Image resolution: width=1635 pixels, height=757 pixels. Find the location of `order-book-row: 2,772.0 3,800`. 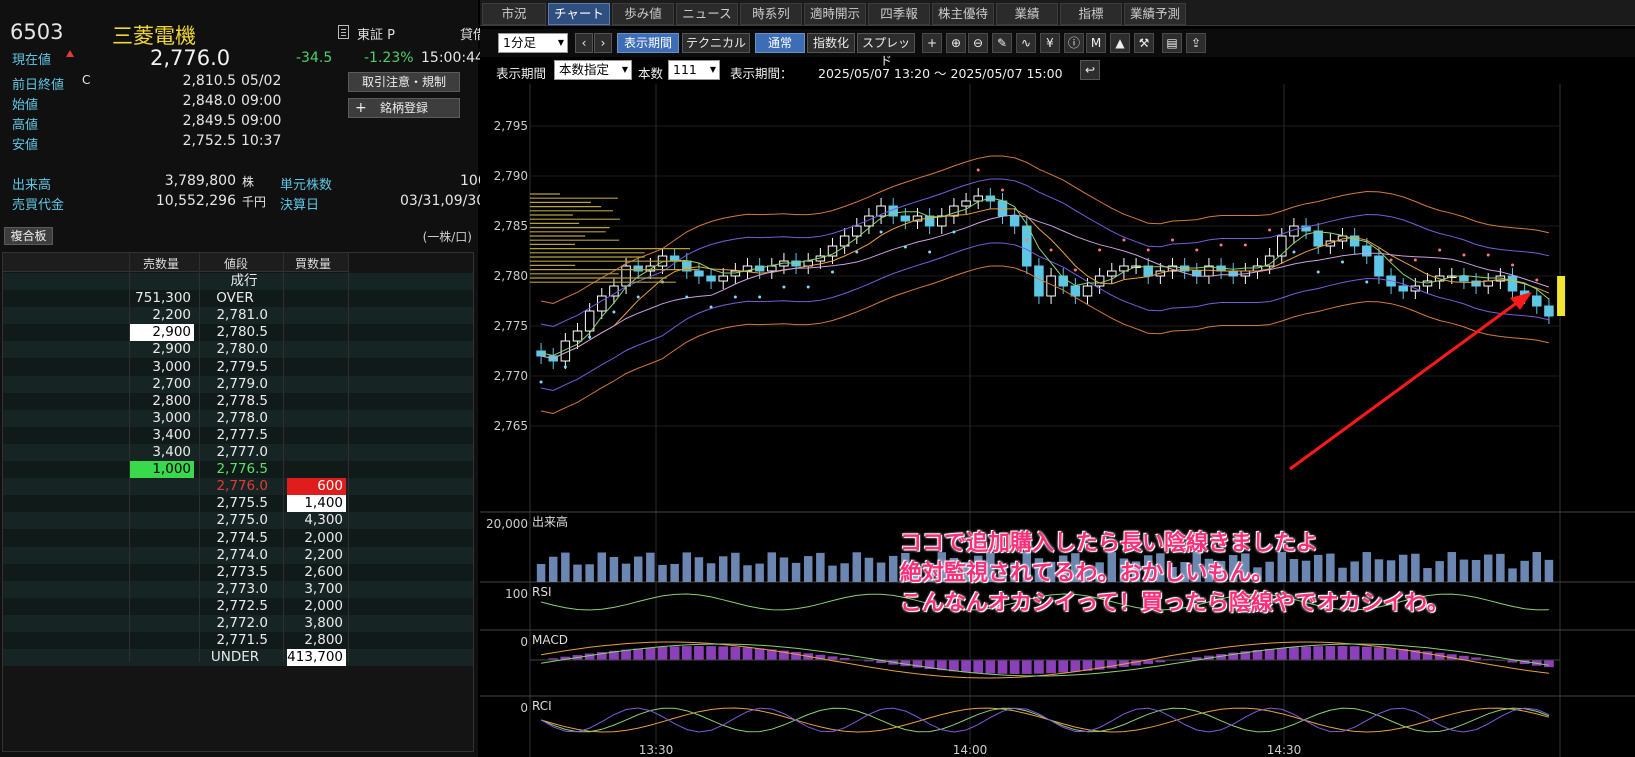

order-book-row: 2,772.0 3,800 is located at coordinates (238, 623).